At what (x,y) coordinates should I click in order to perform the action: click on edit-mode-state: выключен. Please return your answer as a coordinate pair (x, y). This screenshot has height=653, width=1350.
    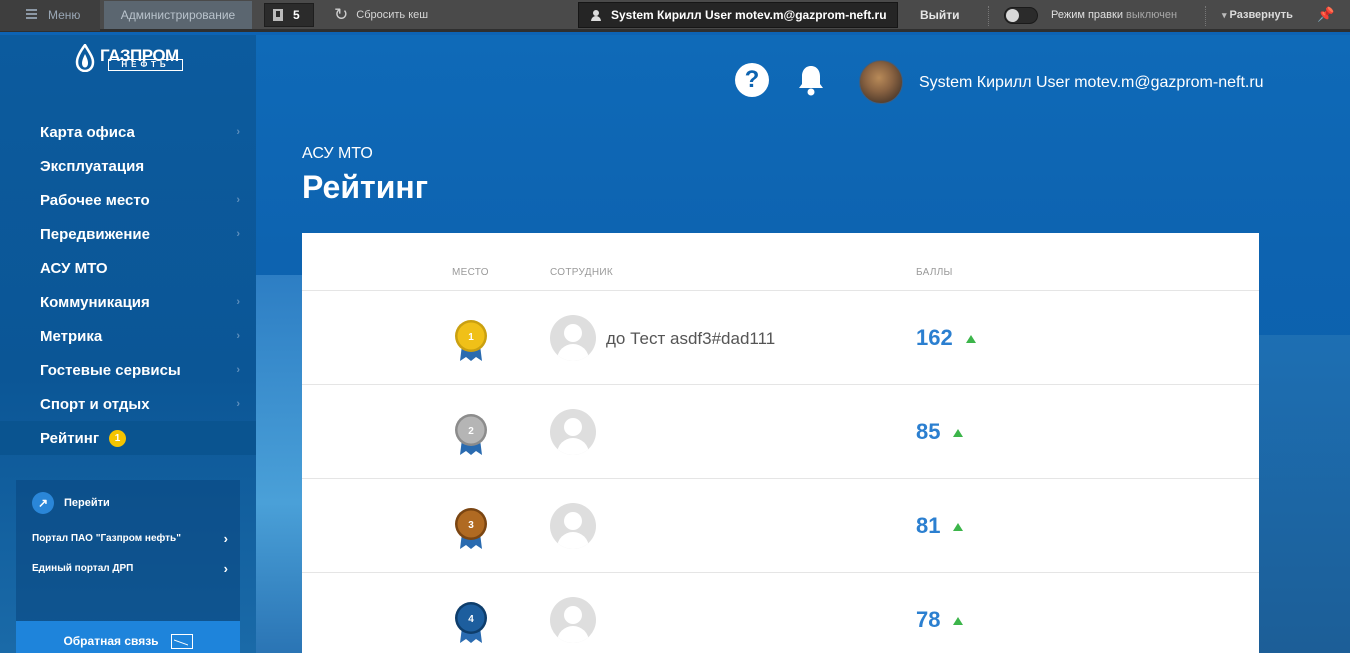
    Looking at the image, I should click on (1152, 15).